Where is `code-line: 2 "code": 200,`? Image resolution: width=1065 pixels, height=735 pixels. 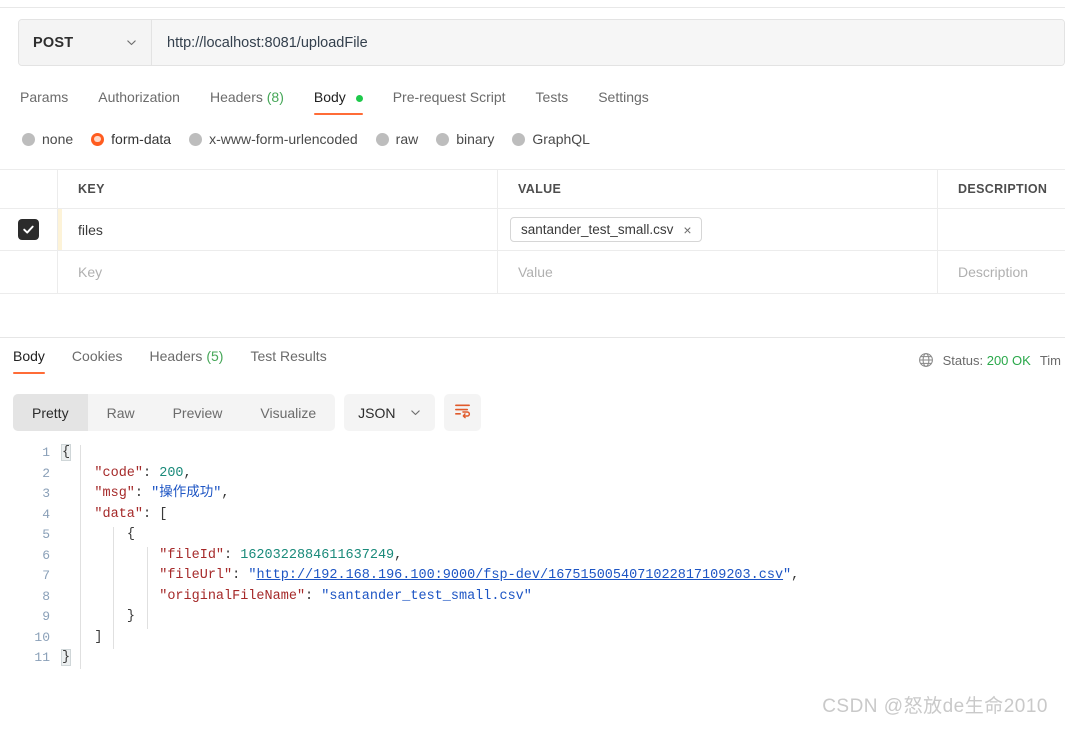 code-line: 2 "code": 200, is located at coordinates (532, 474).